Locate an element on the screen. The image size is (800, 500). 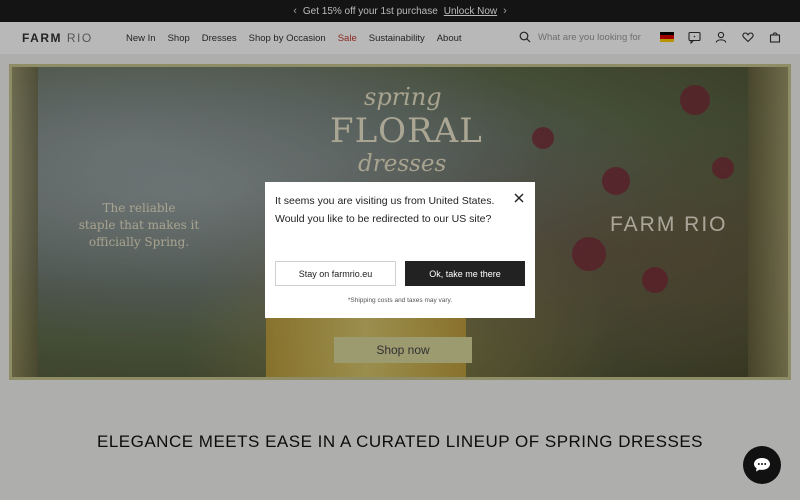
shipping-note: *Shipping costs and taxes may vary. is located at coordinates (400, 300).